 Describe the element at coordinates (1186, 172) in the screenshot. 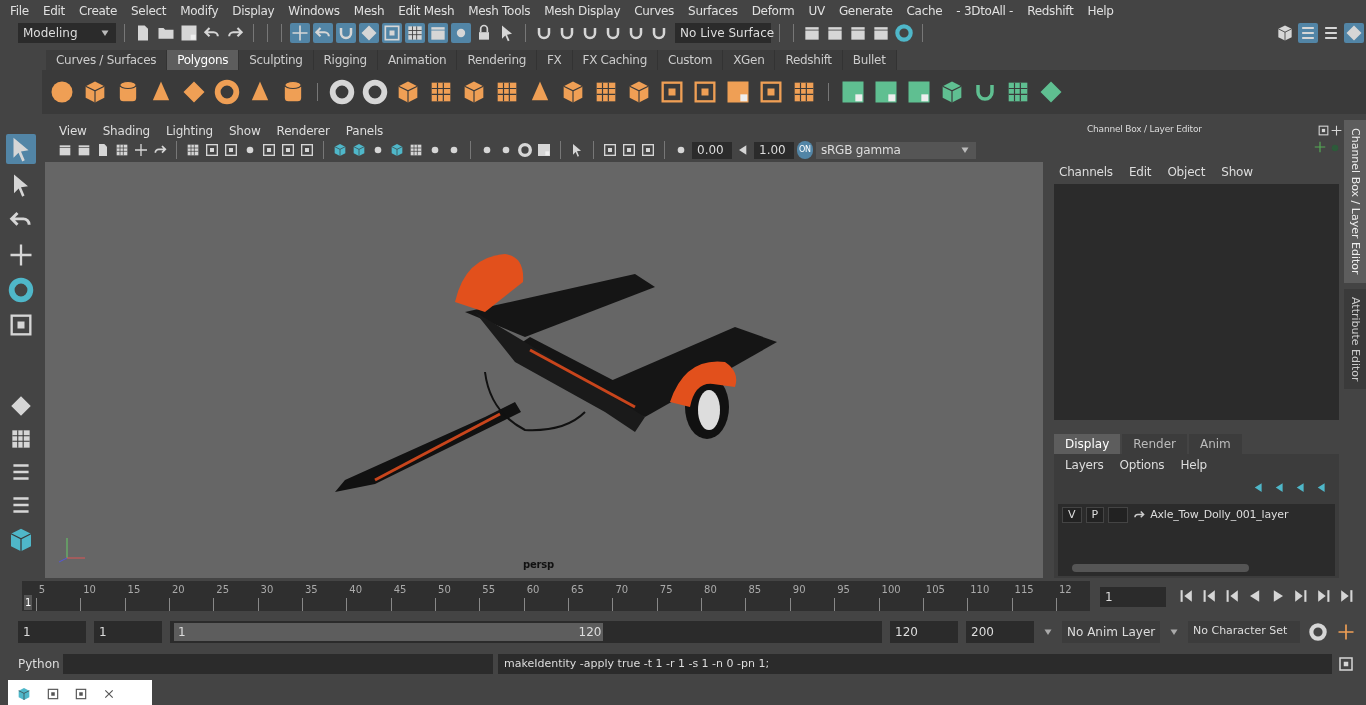

I see `menu-item: Object` at that location.